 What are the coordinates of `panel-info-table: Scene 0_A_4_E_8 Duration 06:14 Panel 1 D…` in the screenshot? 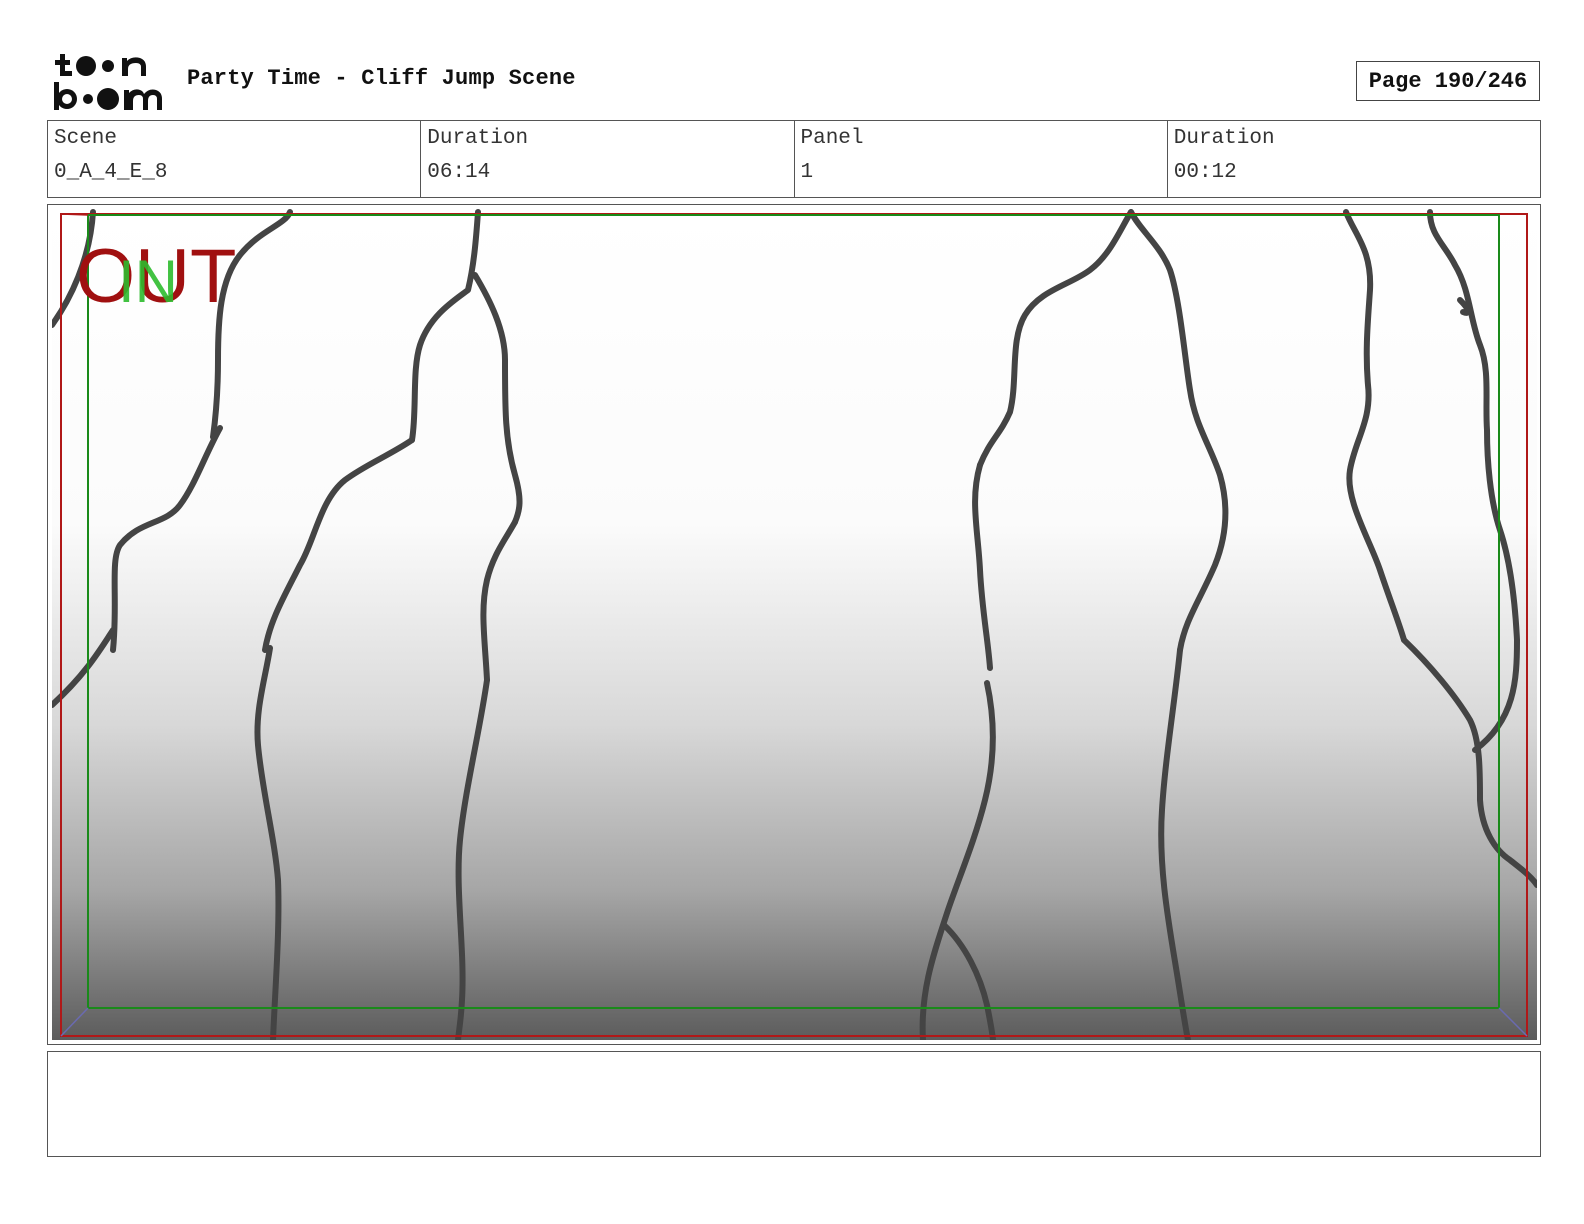 It's located at (794, 159).